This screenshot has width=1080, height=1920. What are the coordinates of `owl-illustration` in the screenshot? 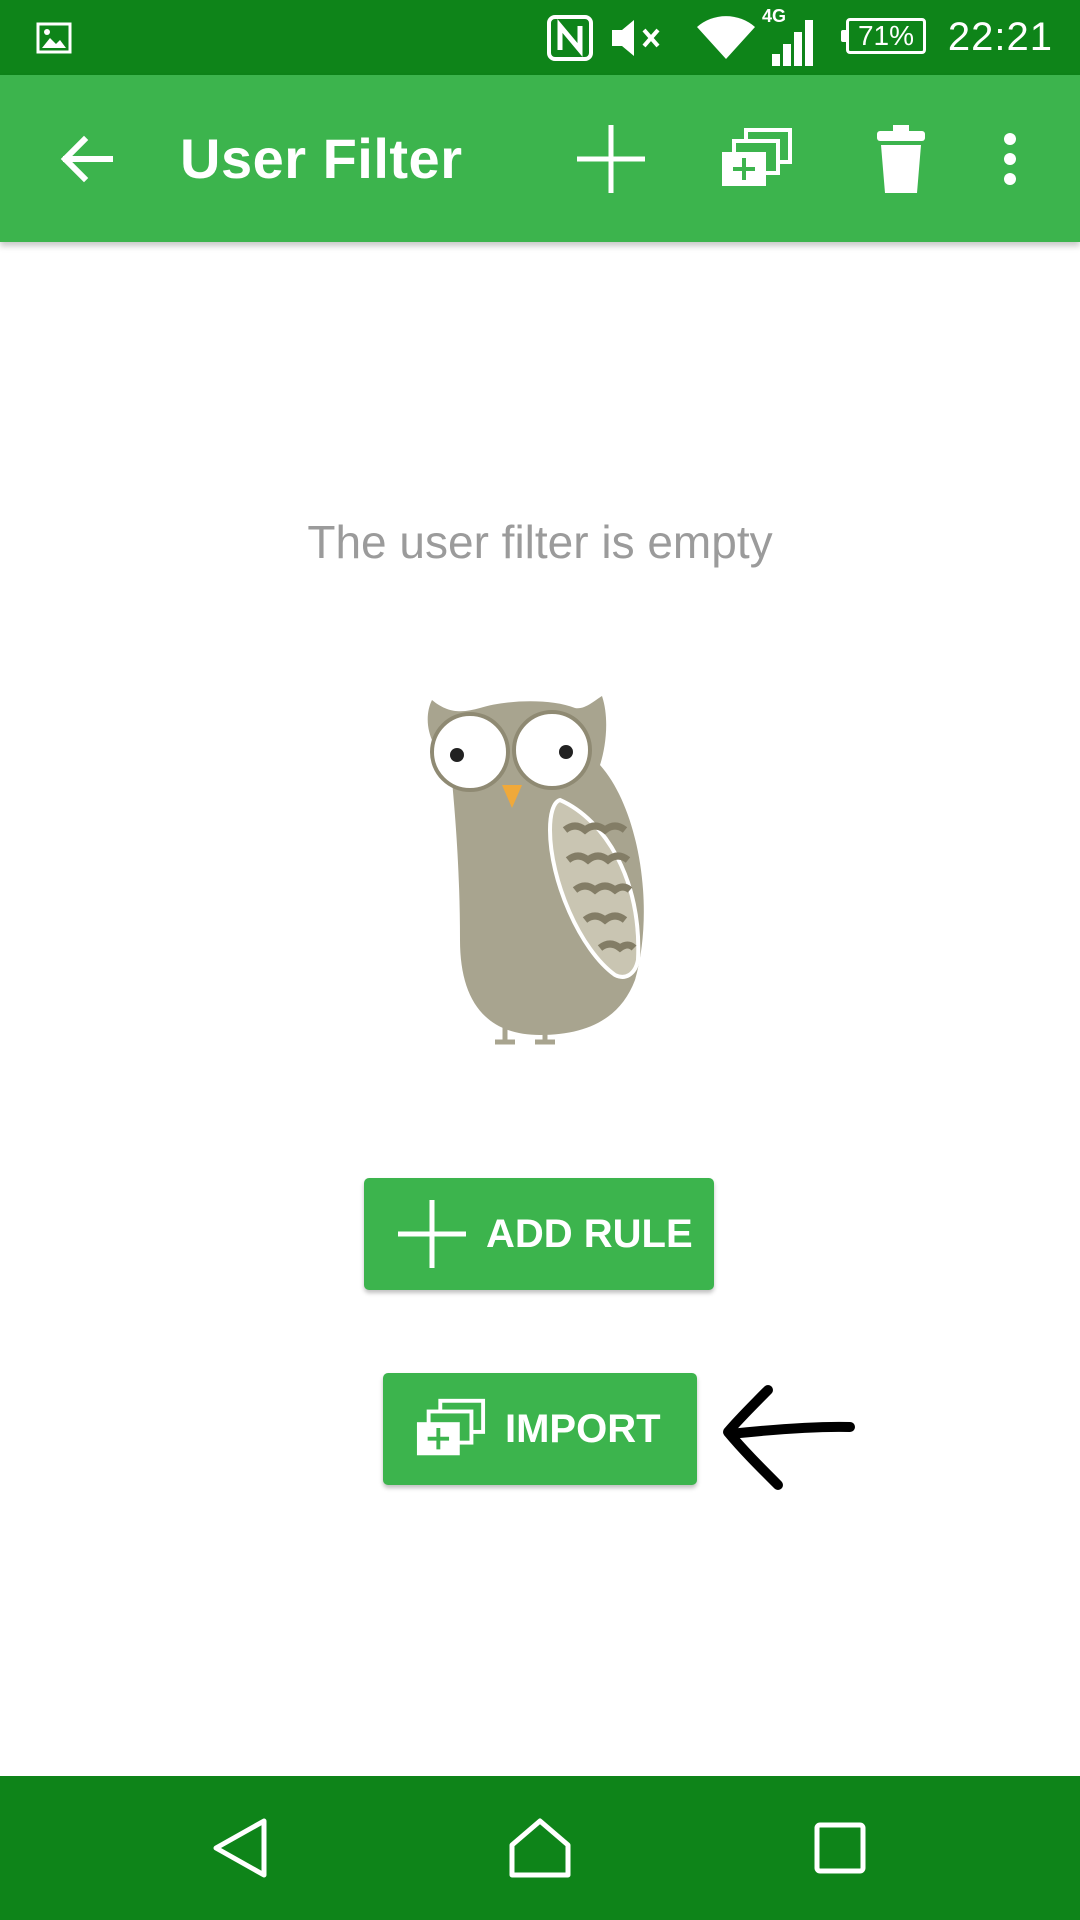 It's located at (540, 867).